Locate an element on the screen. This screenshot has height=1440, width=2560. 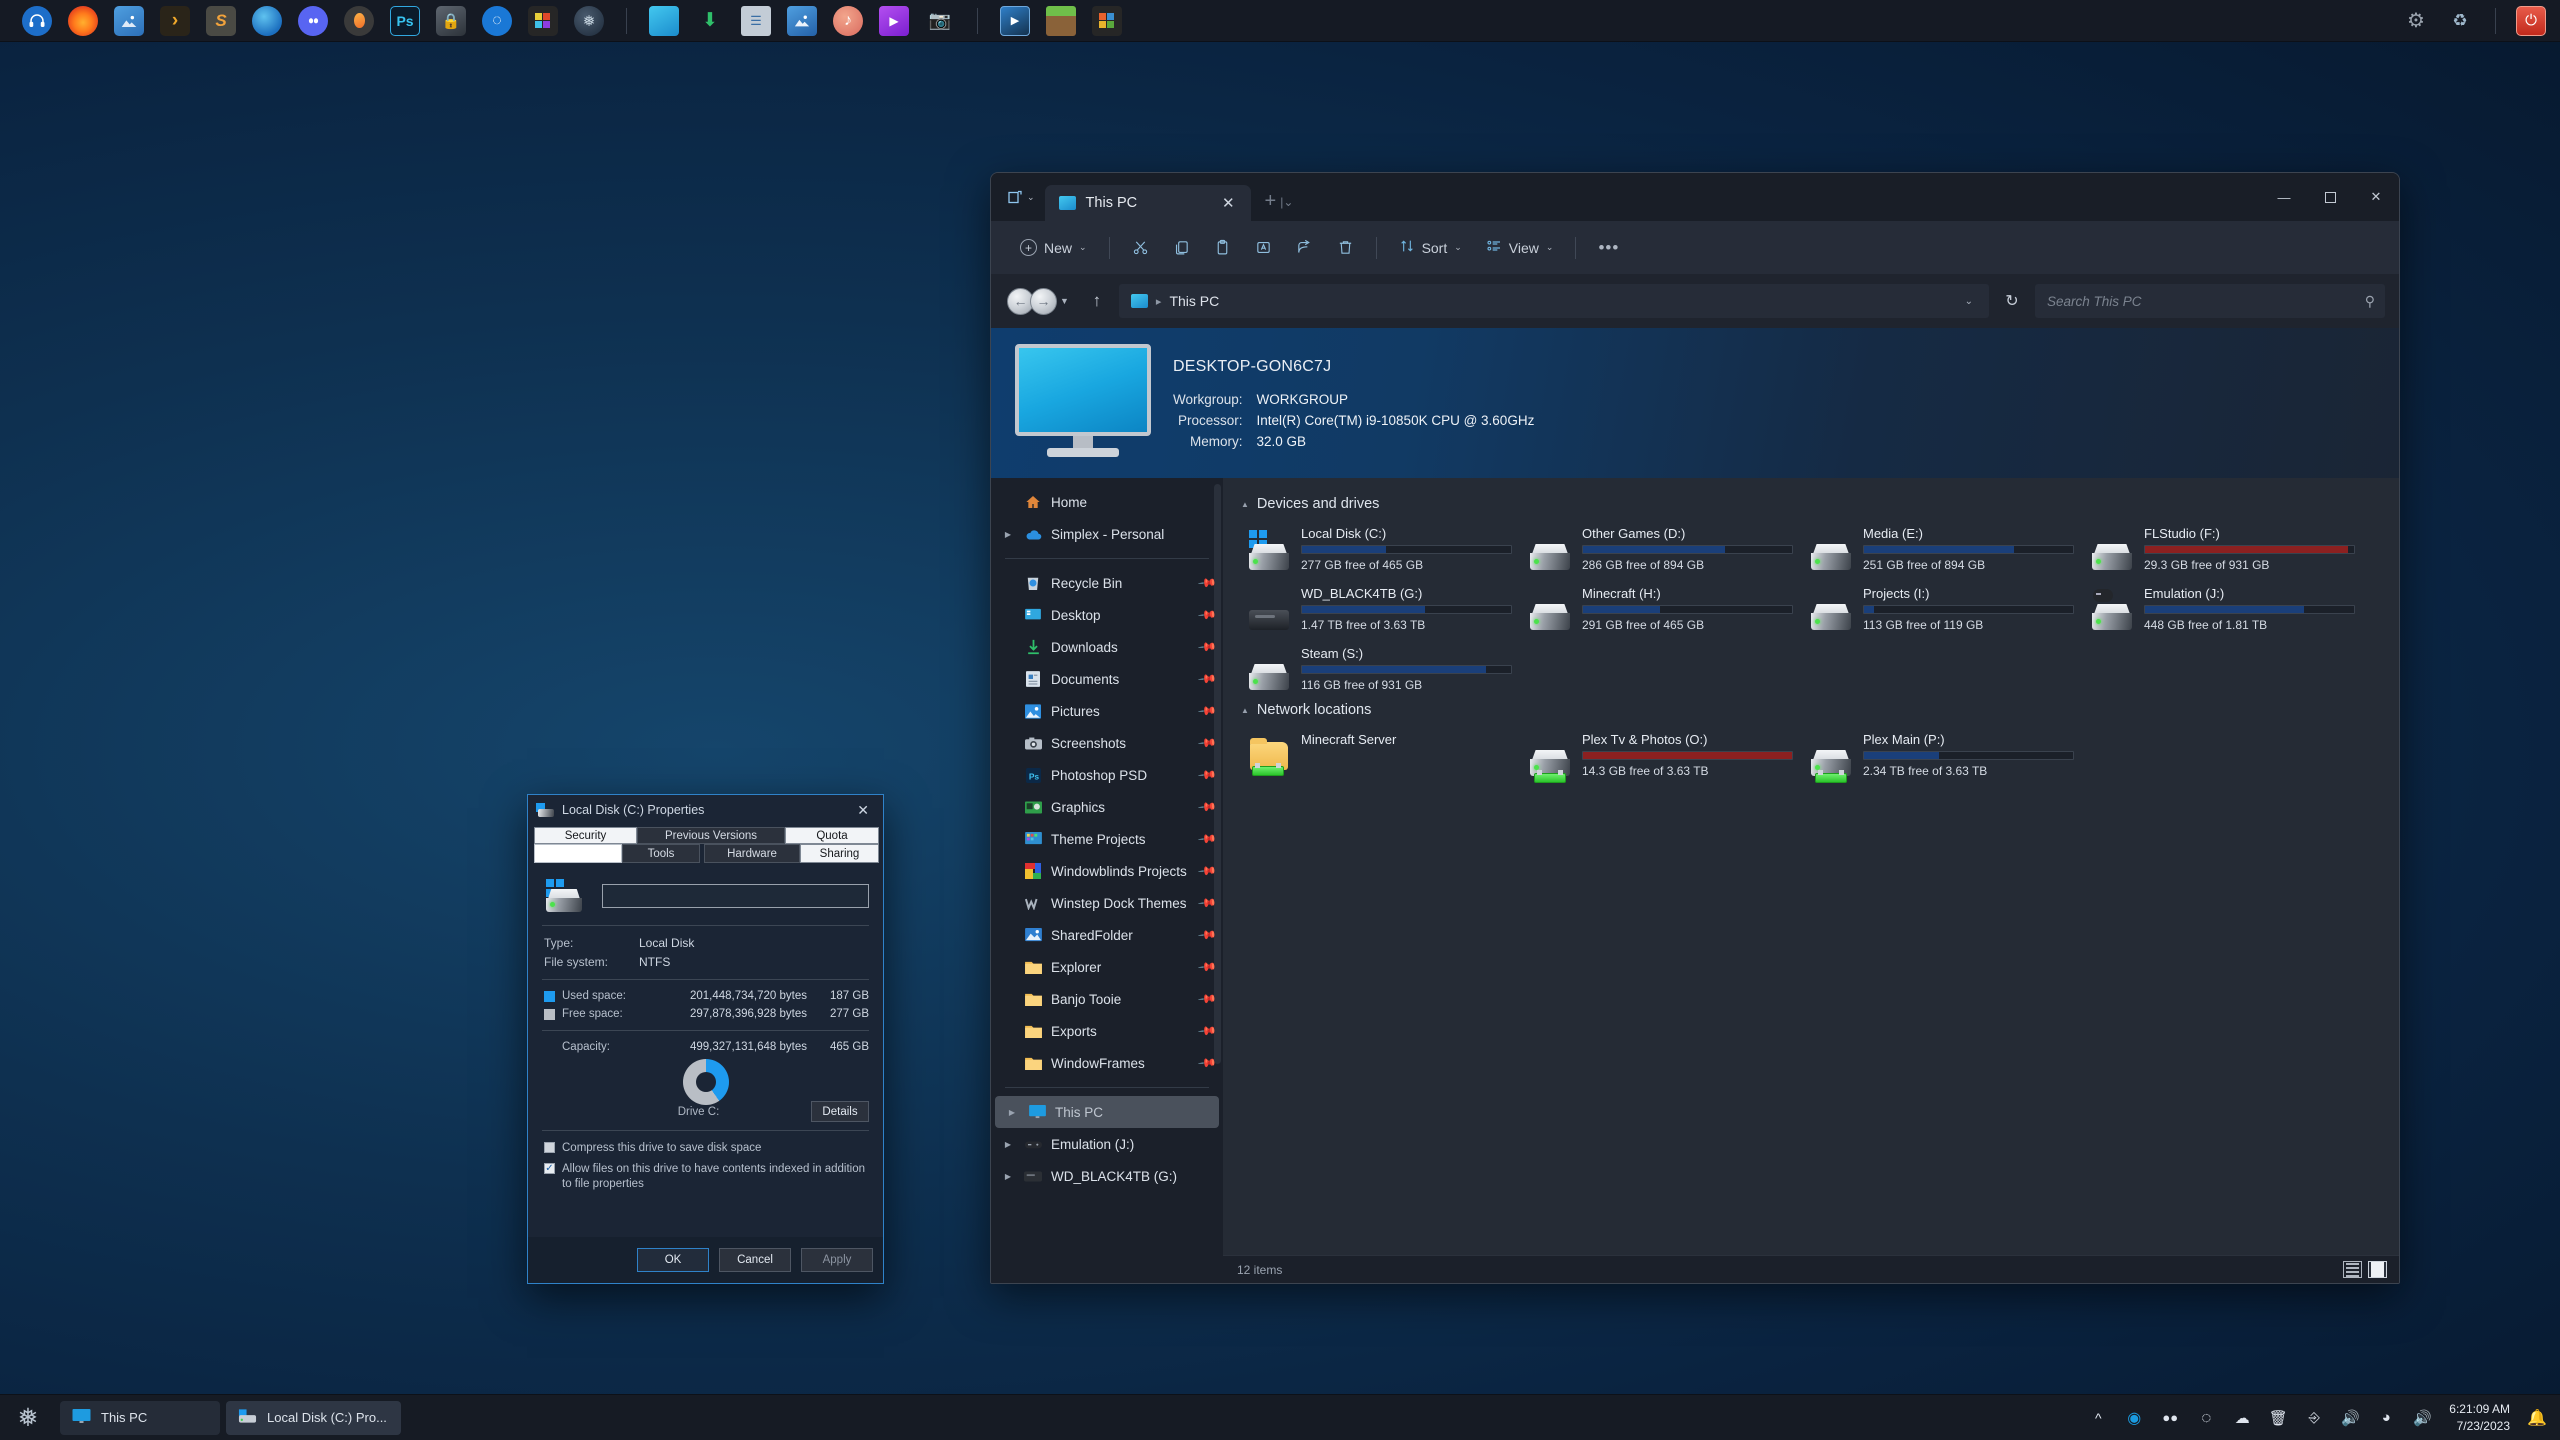
tab-sharing: Sharing is located at coordinates (839, 853).